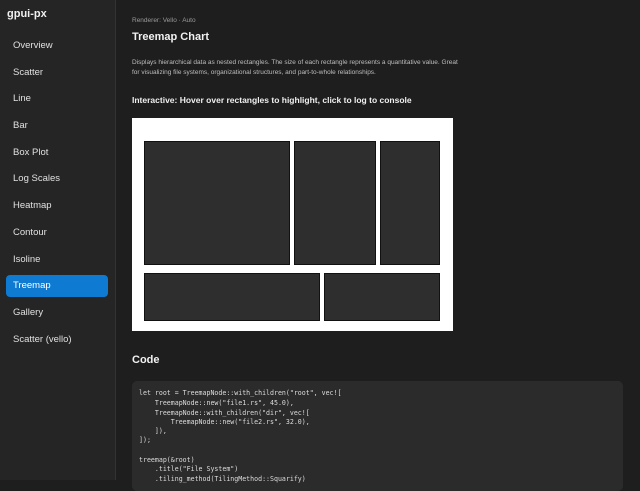 This screenshot has width=640, height=491. Describe the element at coordinates (57, 73) in the screenshot. I see `sidebar-item-scatter: Scatter` at that location.